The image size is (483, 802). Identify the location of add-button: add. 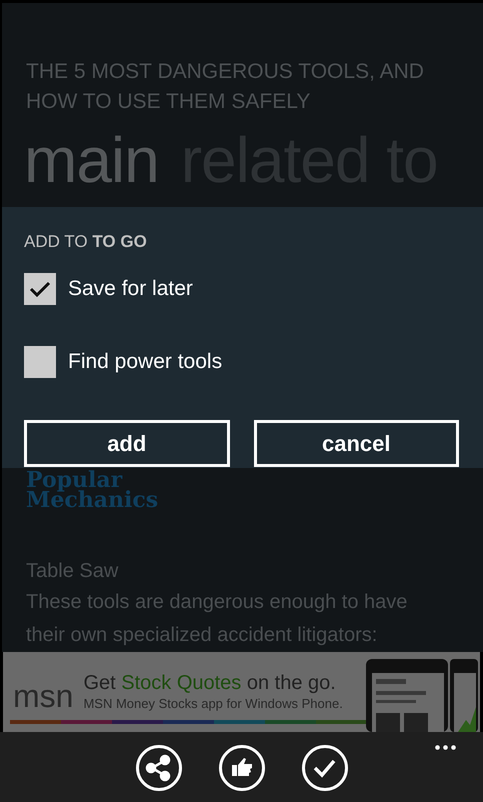
(127, 443).